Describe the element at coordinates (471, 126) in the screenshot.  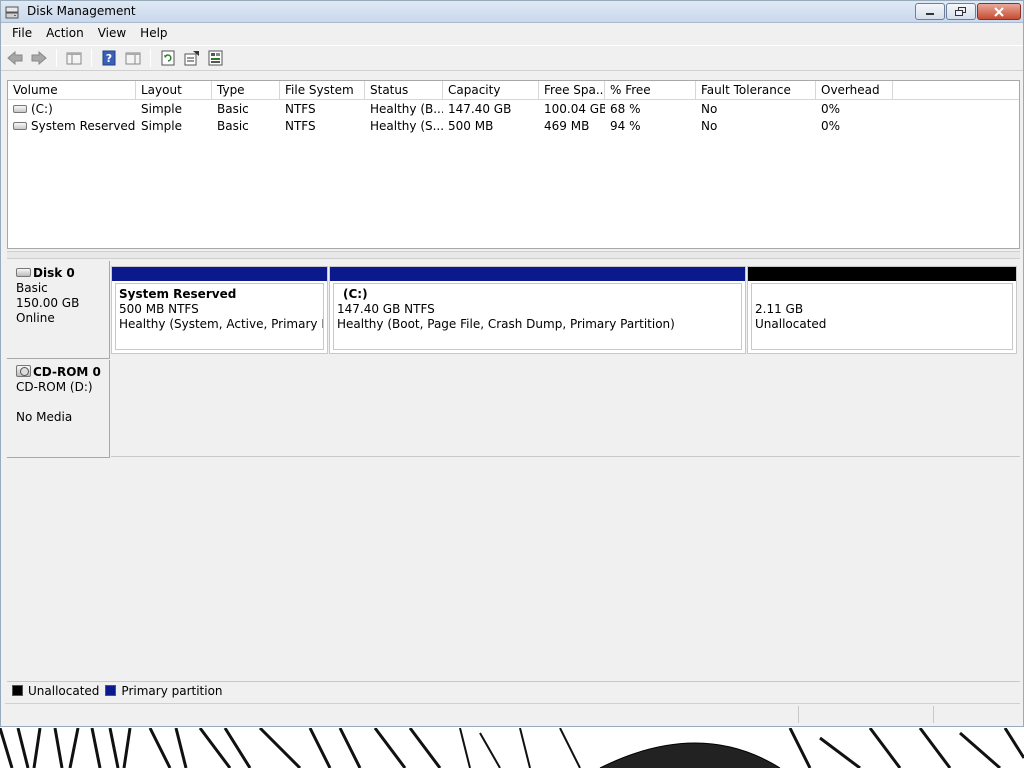
I see `capacity-cell: 500 MB` at that location.